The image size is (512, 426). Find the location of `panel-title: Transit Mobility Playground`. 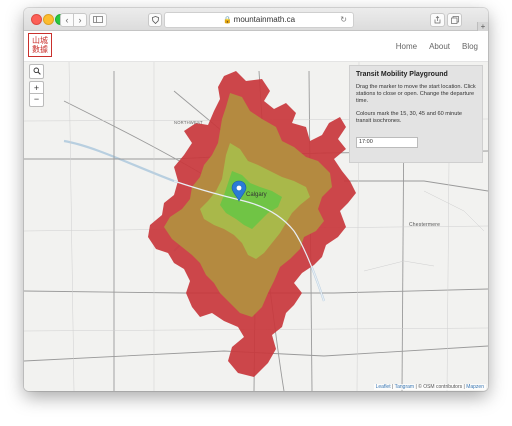

panel-title: Transit Mobility Playground is located at coordinates (402, 74).